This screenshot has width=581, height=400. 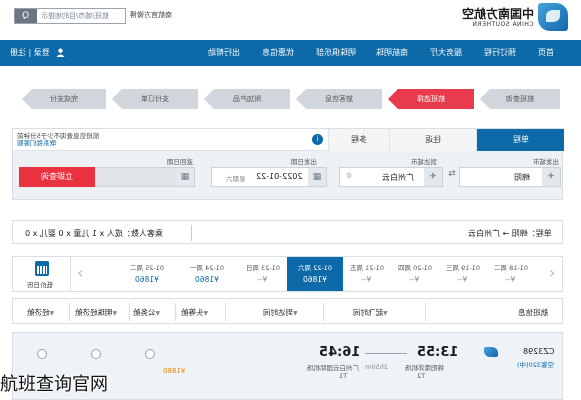 What do you see at coordinates (80, 272) in the screenshot?
I see `prev-week-arrow: ‹` at bounding box center [80, 272].